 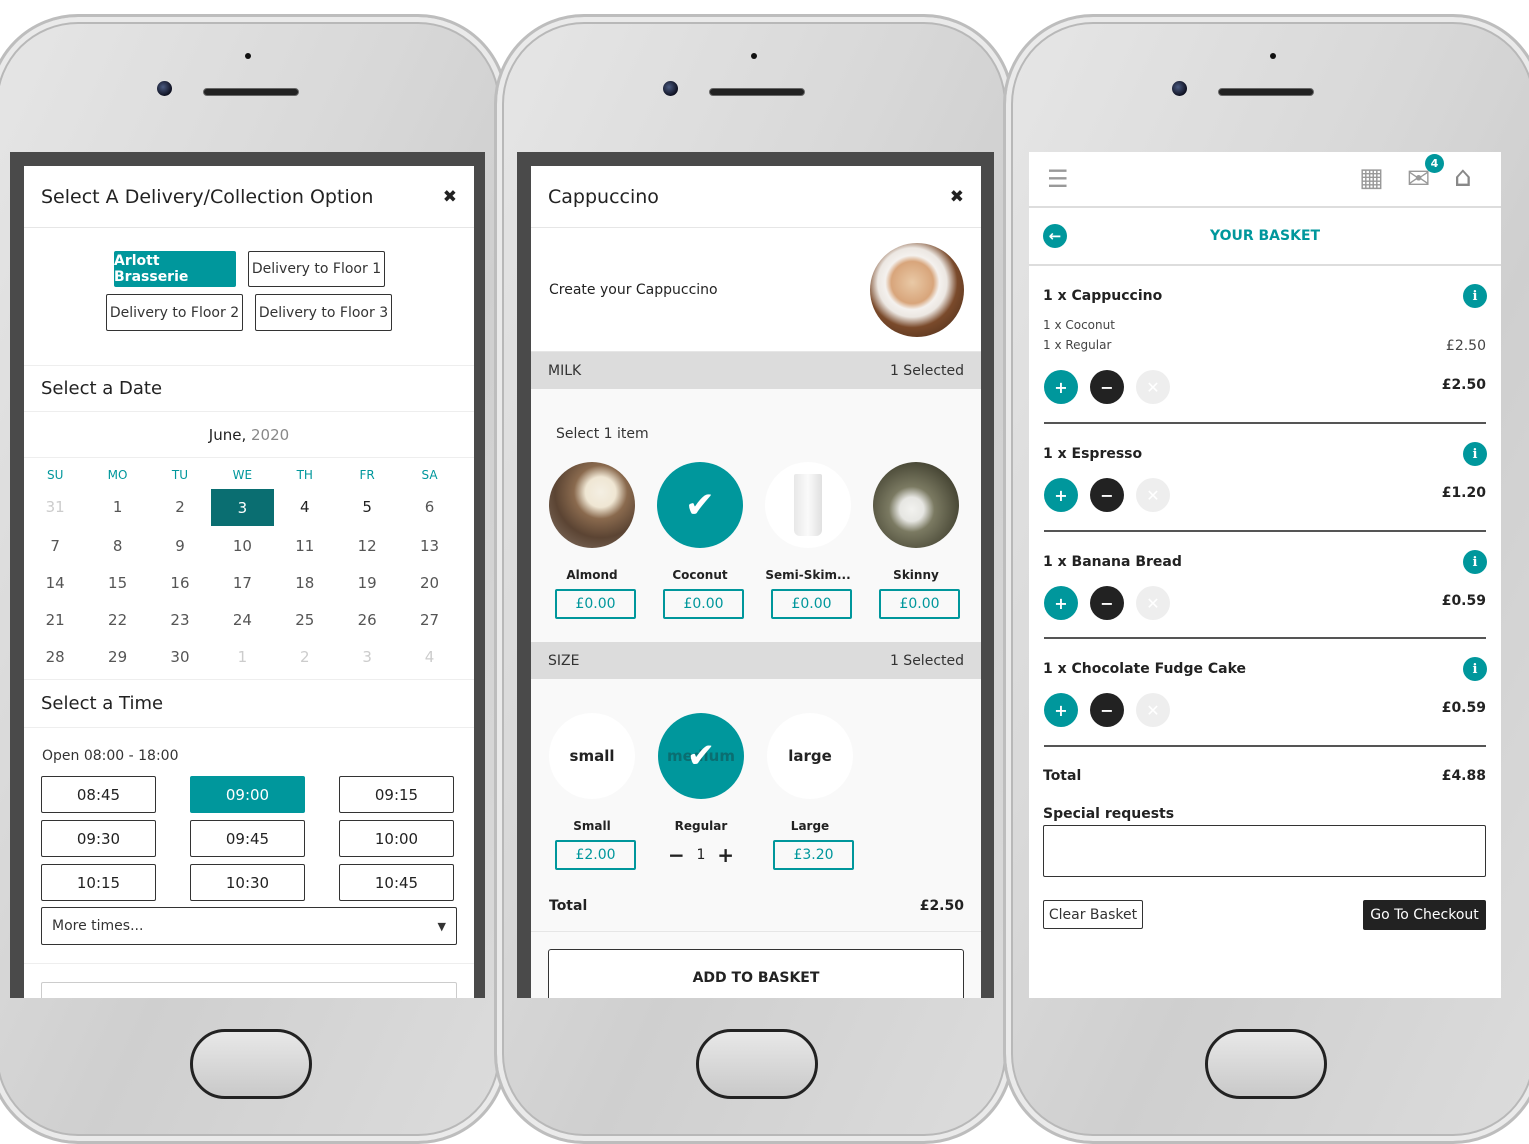 I want to click on calendar-day: 14, so click(x=55, y=582).